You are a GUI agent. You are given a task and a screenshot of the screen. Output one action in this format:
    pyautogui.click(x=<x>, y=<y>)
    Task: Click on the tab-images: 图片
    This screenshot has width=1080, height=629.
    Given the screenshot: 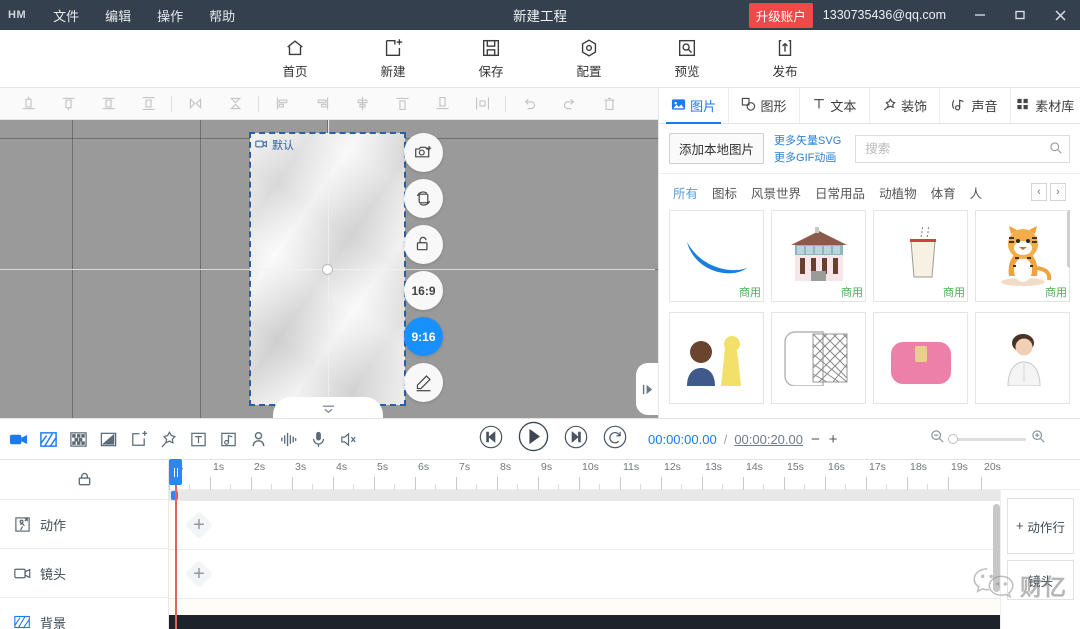 What is the action you would take?
    pyautogui.click(x=694, y=106)
    